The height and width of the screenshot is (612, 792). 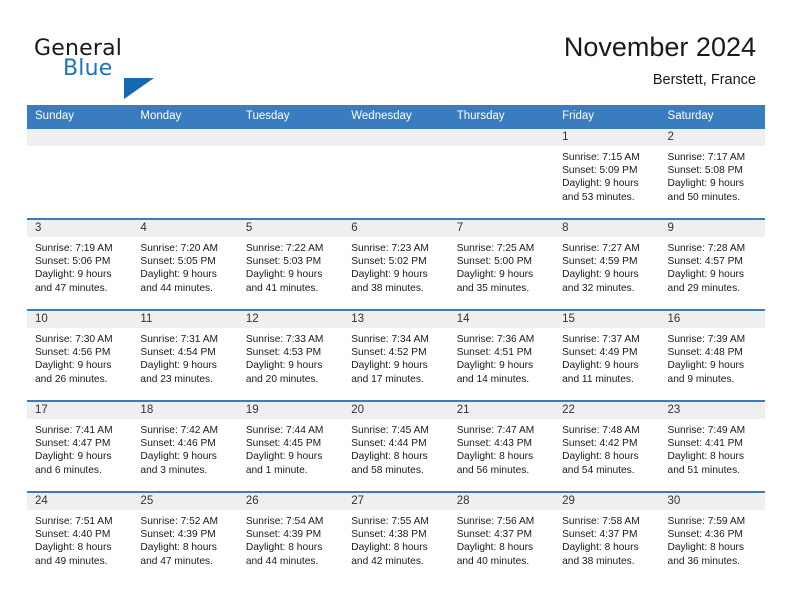 What do you see at coordinates (179, 248) in the screenshot?
I see `sunrise-time: Sunrise: 7:20 AM` at bounding box center [179, 248].